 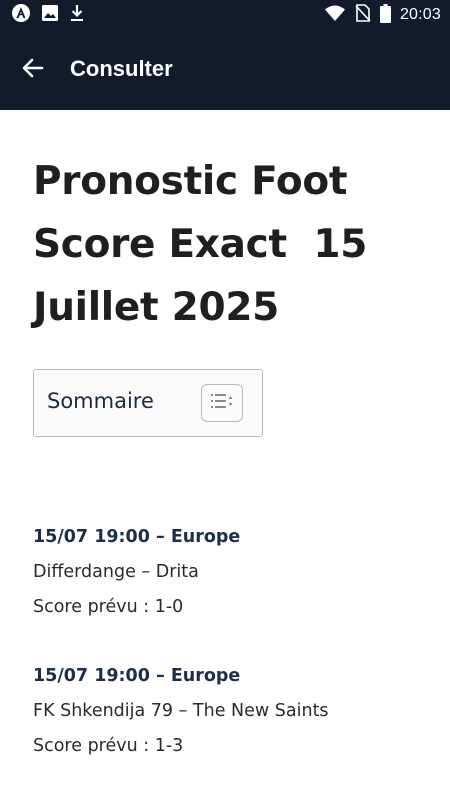 I want to click on status-left-icons, so click(x=48, y=15).